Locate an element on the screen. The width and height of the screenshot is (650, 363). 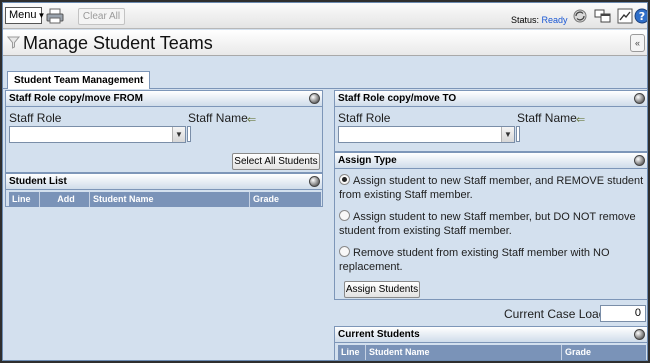
select-all-students-button: Select All Students is located at coordinates (276, 161).